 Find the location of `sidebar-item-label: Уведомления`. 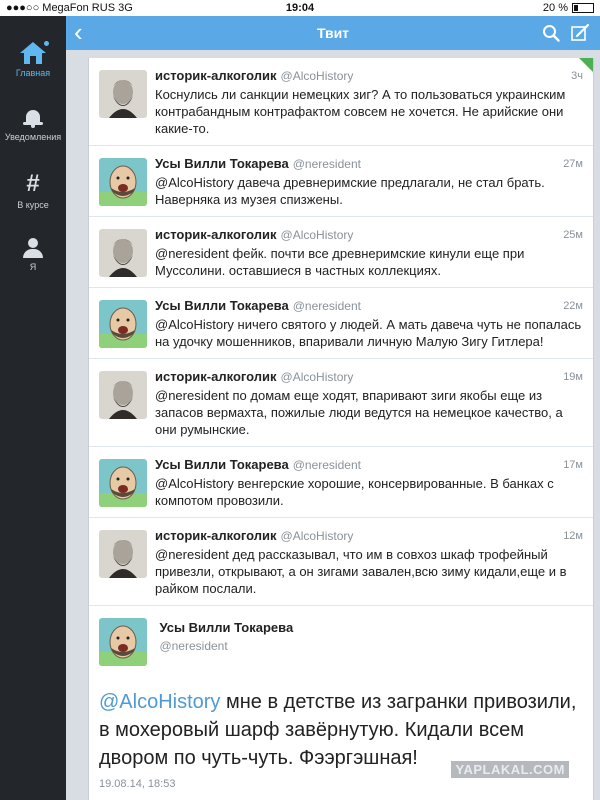

sidebar-item-label: Уведомления is located at coordinates (33, 137).